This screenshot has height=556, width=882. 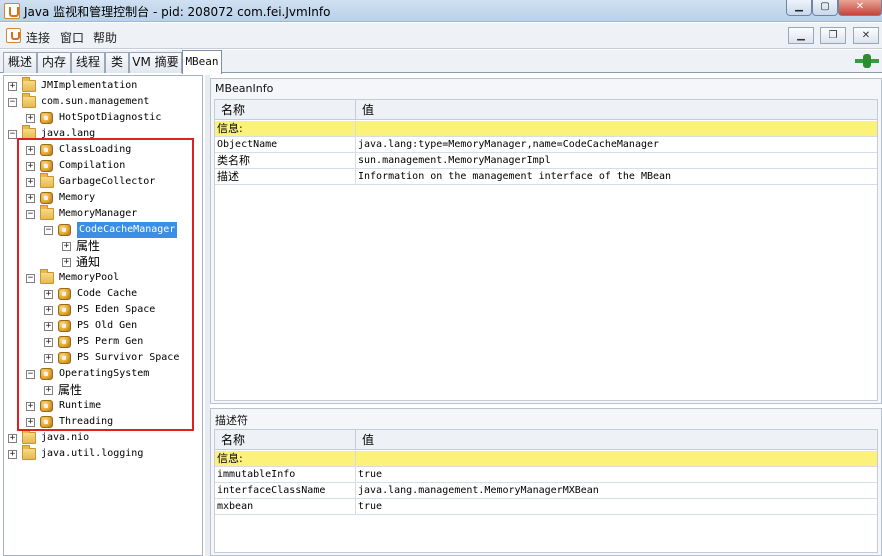 I want to click on java-app-icon, so click(x=12, y=11).